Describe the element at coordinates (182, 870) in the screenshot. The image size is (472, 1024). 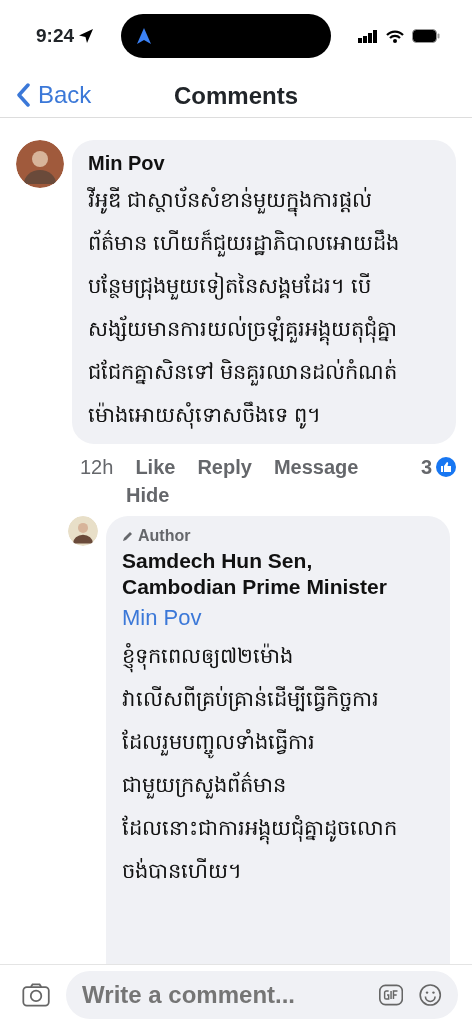
I see `reply-text-line: ចង់បានហើយ។` at that location.